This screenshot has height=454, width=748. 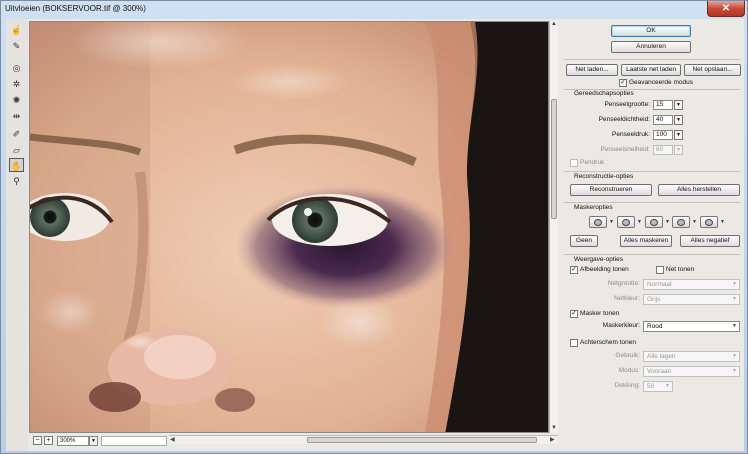 I want to click on invert-all-button: Alles negatief, so click(x=710, y=241).